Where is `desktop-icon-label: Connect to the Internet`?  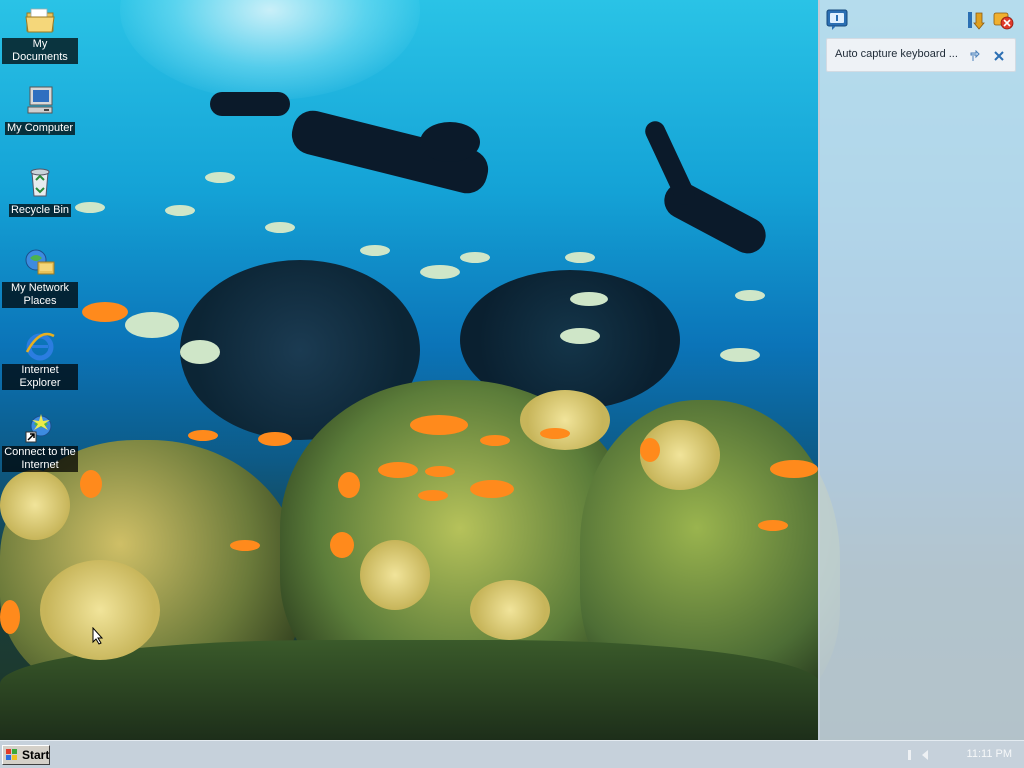 desktop-icon-label: Connect to the Internet is located at coordinates (40, 459).